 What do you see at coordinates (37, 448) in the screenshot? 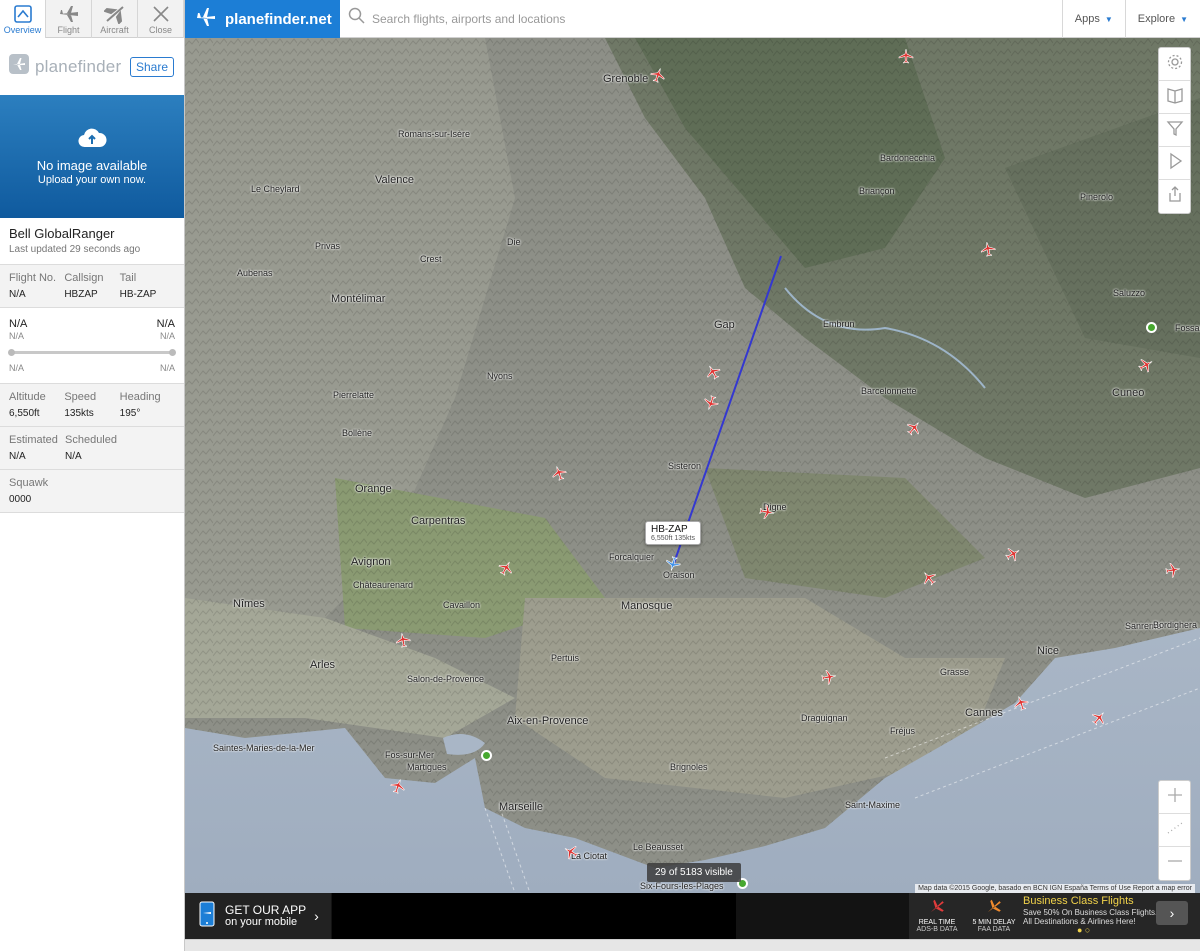
I see `estimated-cell: Estimated N/A` at bounding box center [37, 448].